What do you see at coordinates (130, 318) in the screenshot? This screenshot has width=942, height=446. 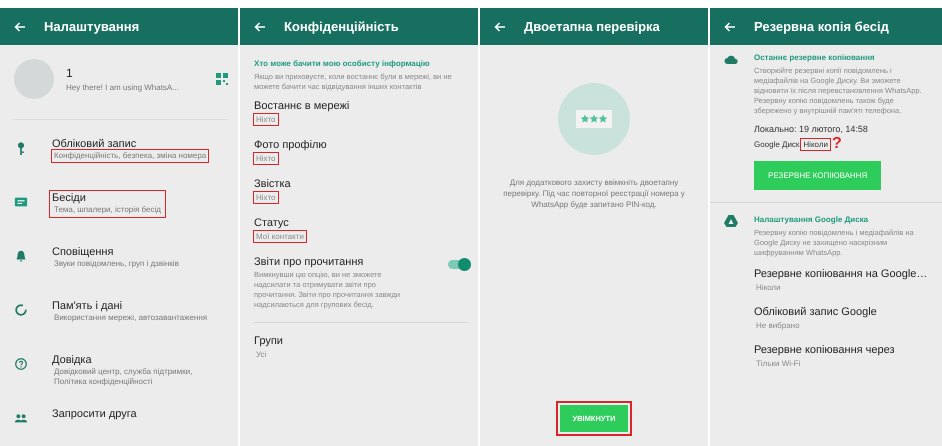 I see `setting-subtitle: Використання мережі, автозавантаження` at bounding box center [130, 318].